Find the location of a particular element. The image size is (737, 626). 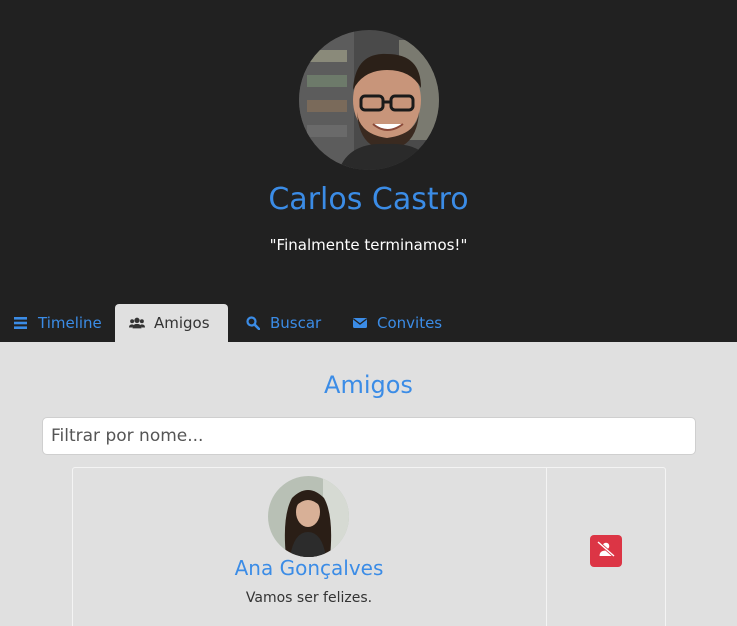

card-divider is located at coordinates (546, 546).